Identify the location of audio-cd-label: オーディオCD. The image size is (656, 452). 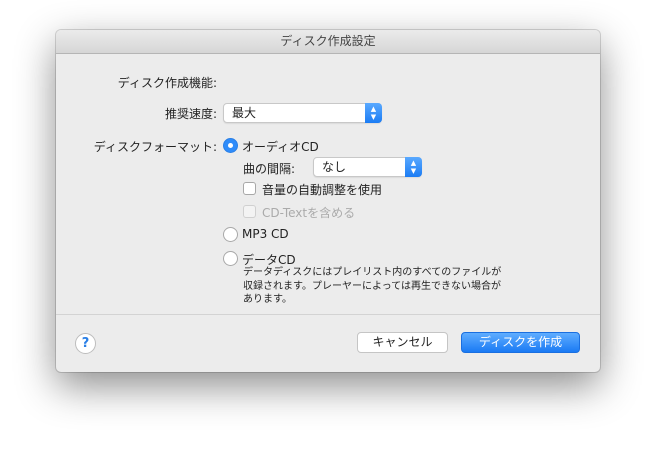
(280, 147).